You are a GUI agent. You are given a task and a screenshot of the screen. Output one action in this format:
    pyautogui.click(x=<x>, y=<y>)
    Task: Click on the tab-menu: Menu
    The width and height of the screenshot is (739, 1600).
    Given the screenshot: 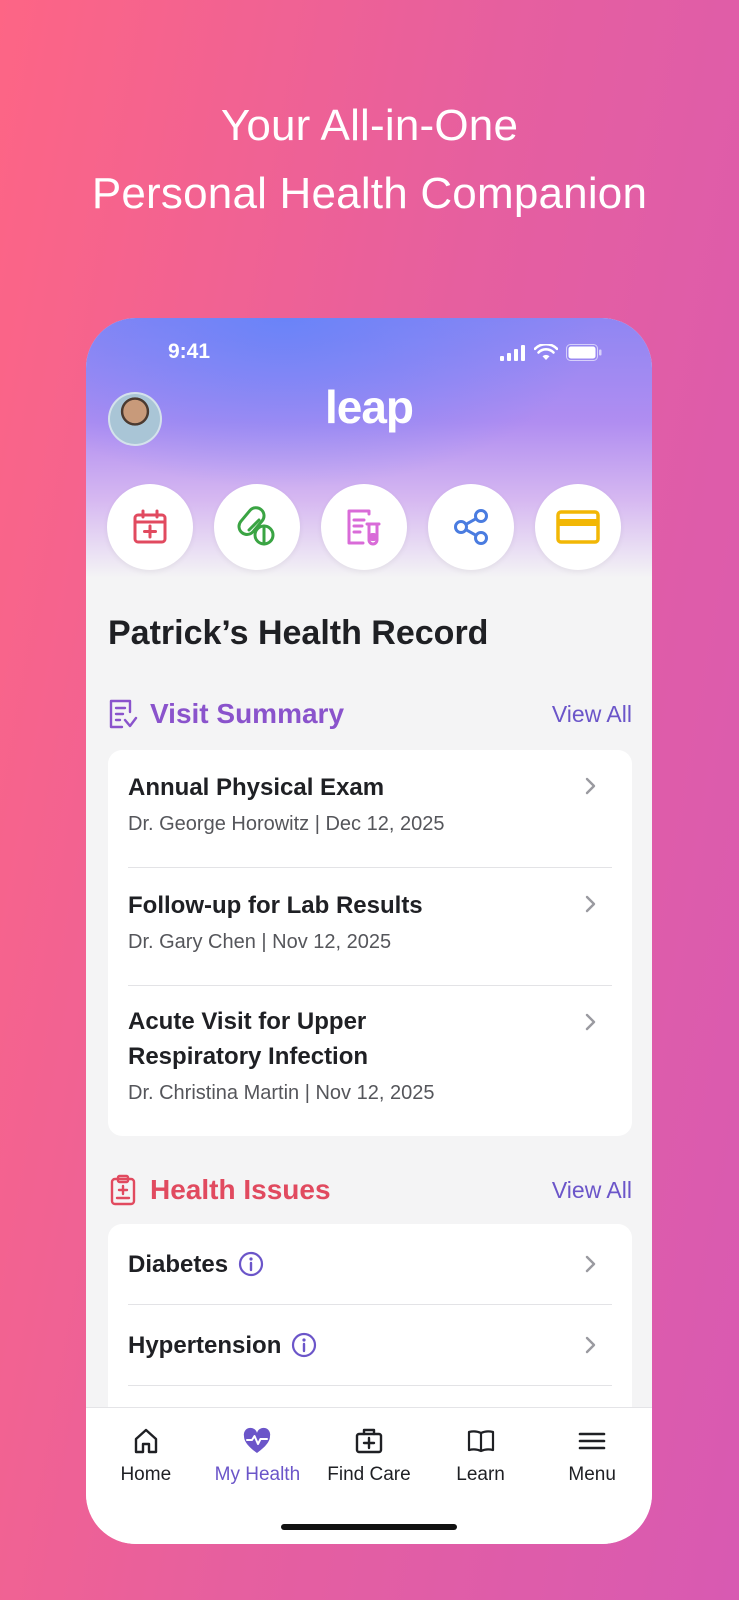 What is the action you would take?
    pyautogui.click(x=592, y=1456)
    